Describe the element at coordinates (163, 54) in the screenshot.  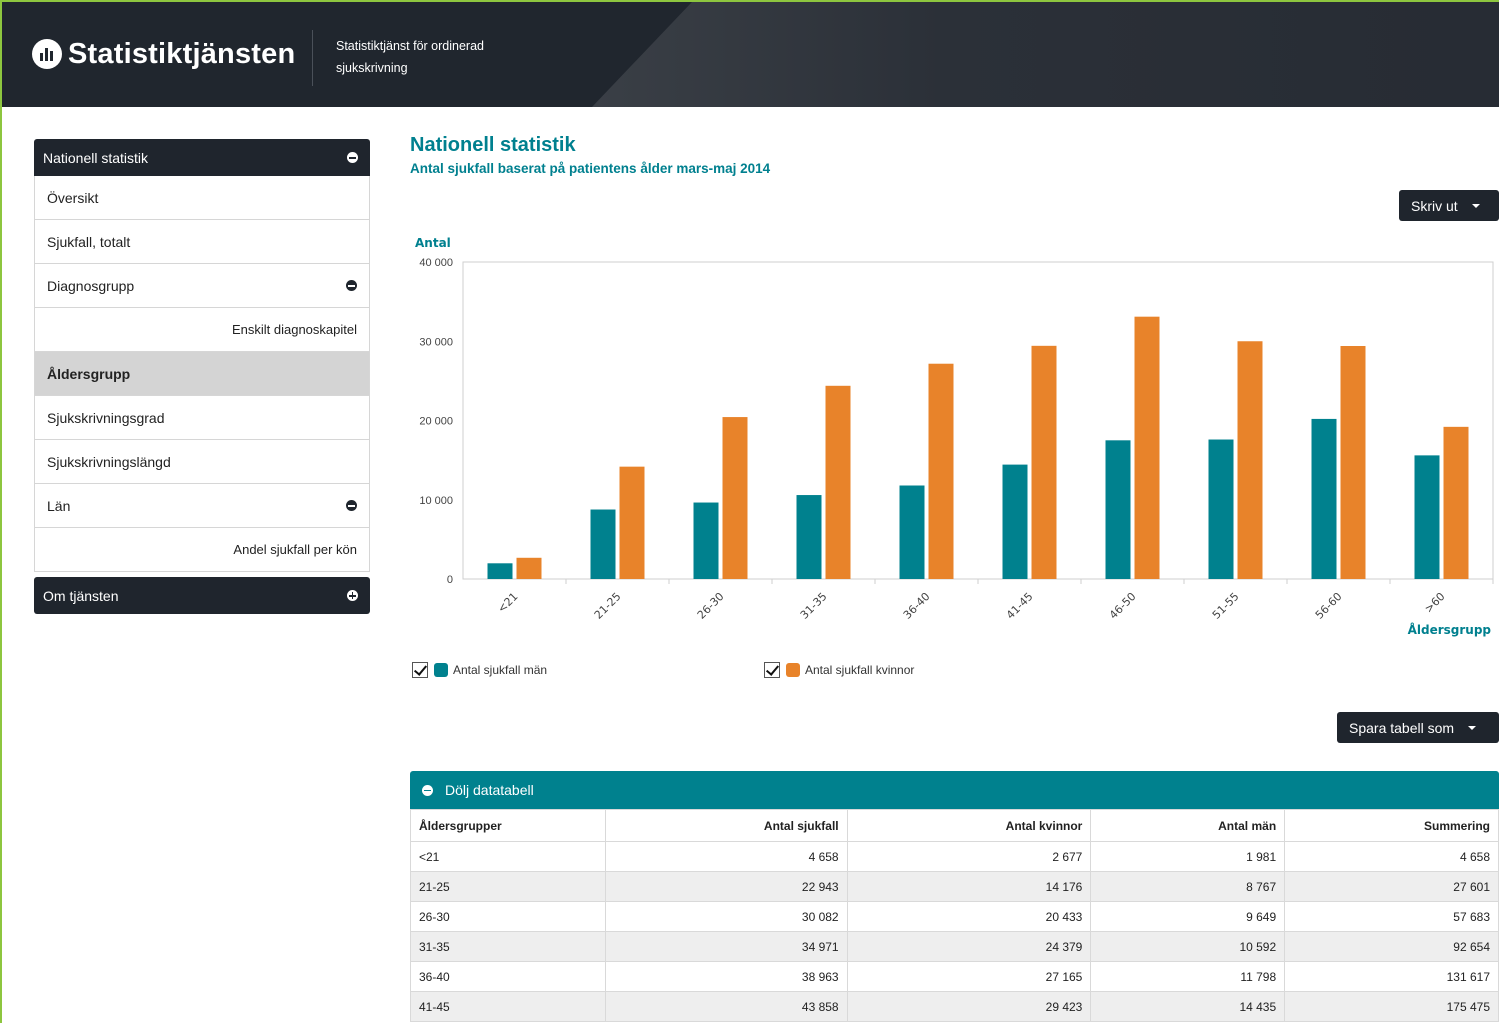
I see `logo: Statistiktjänsten` at that location.